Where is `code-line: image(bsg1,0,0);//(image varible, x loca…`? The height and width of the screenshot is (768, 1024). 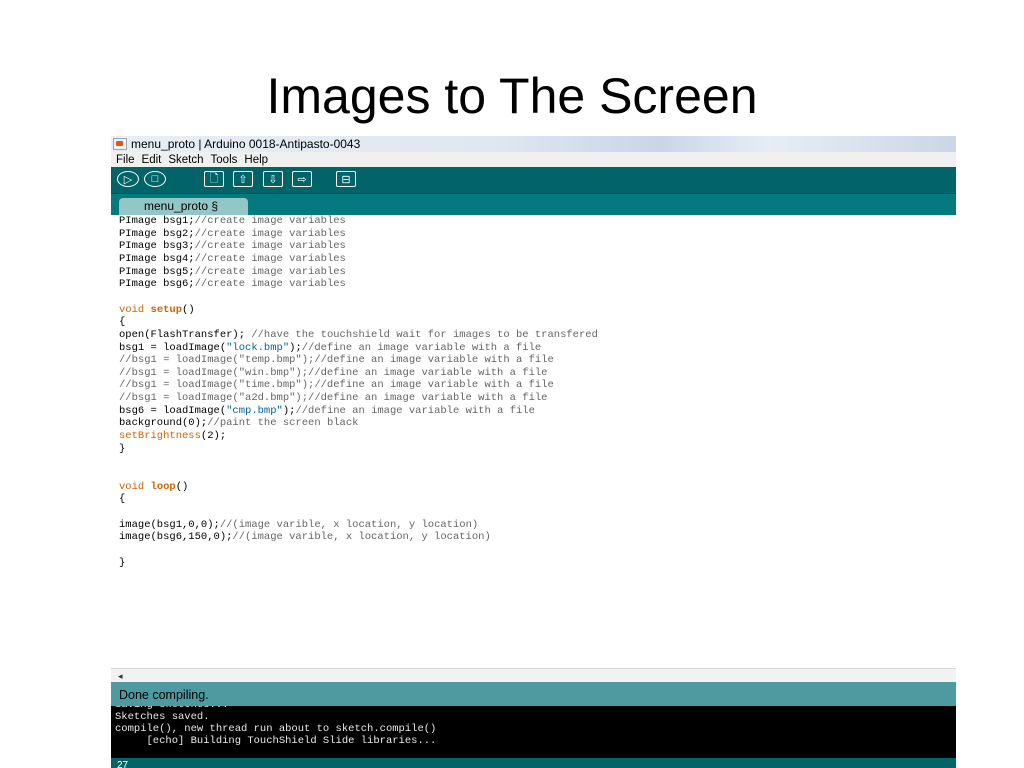
code-line: image(bsg1,0,0);//(image varible, x loca… is located at coordinates (298, 525).